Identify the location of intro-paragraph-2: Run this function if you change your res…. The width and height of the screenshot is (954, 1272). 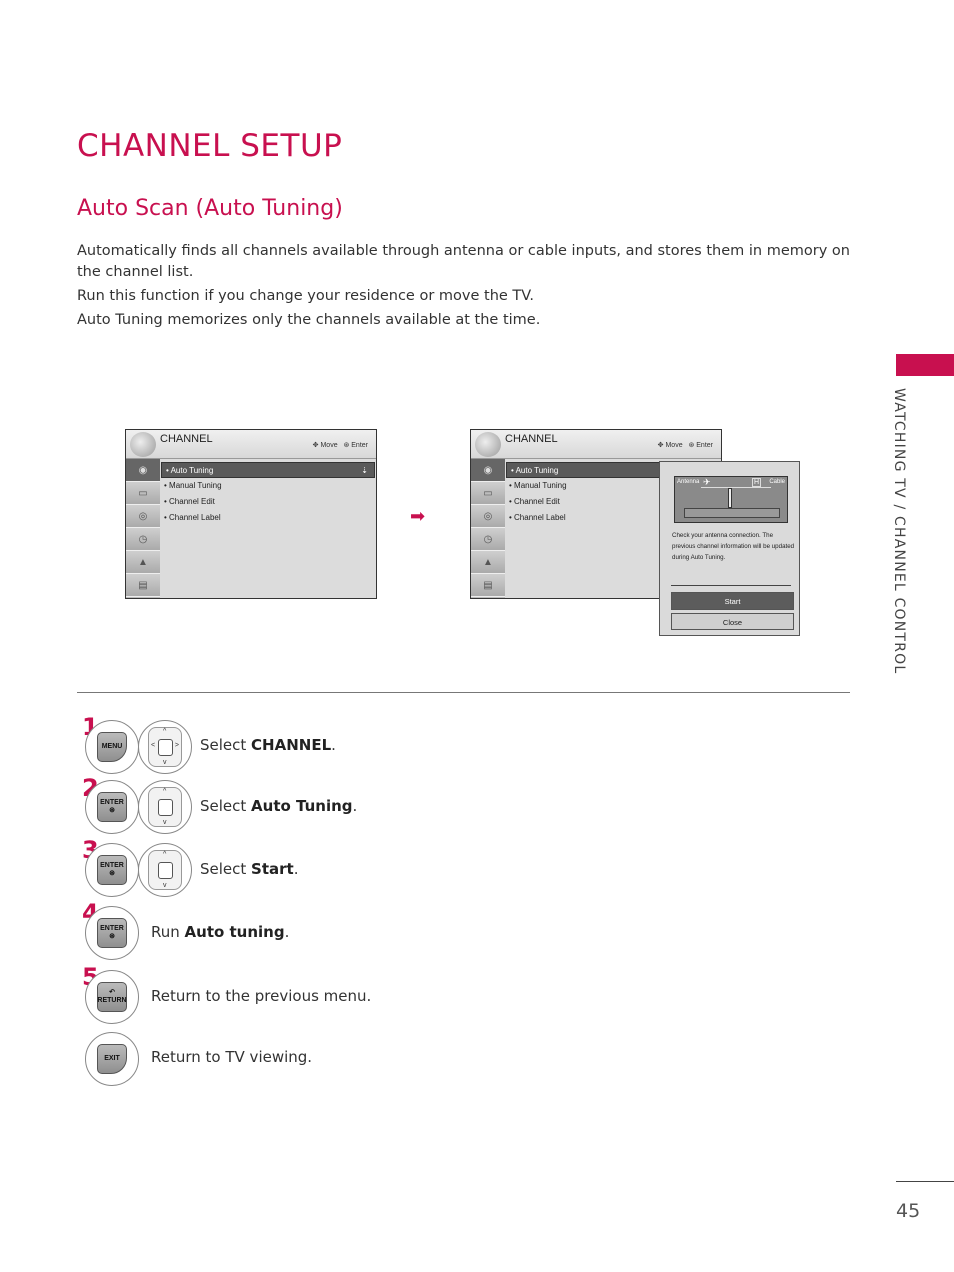
(305, 296).